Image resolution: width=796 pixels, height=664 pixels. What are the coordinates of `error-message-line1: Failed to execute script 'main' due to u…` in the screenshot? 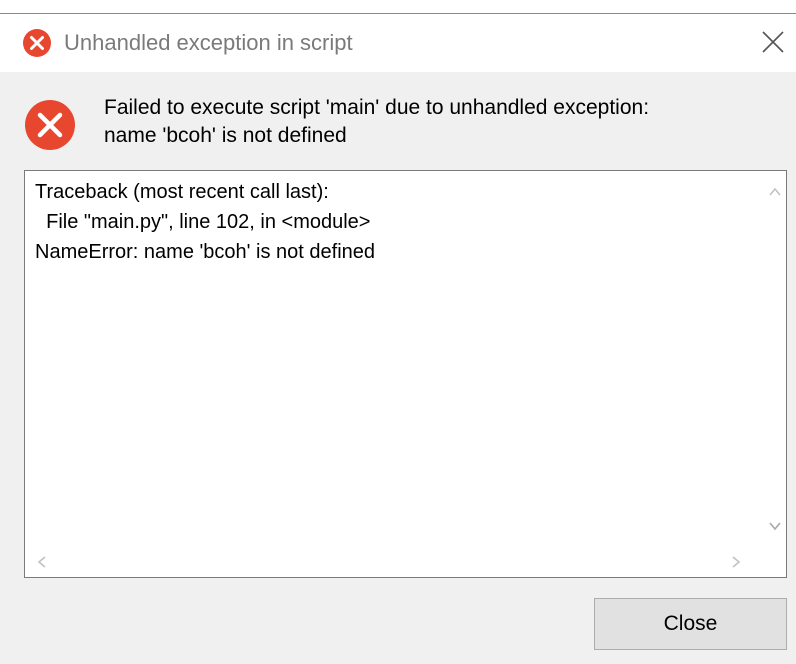 It's located at (377, 107).